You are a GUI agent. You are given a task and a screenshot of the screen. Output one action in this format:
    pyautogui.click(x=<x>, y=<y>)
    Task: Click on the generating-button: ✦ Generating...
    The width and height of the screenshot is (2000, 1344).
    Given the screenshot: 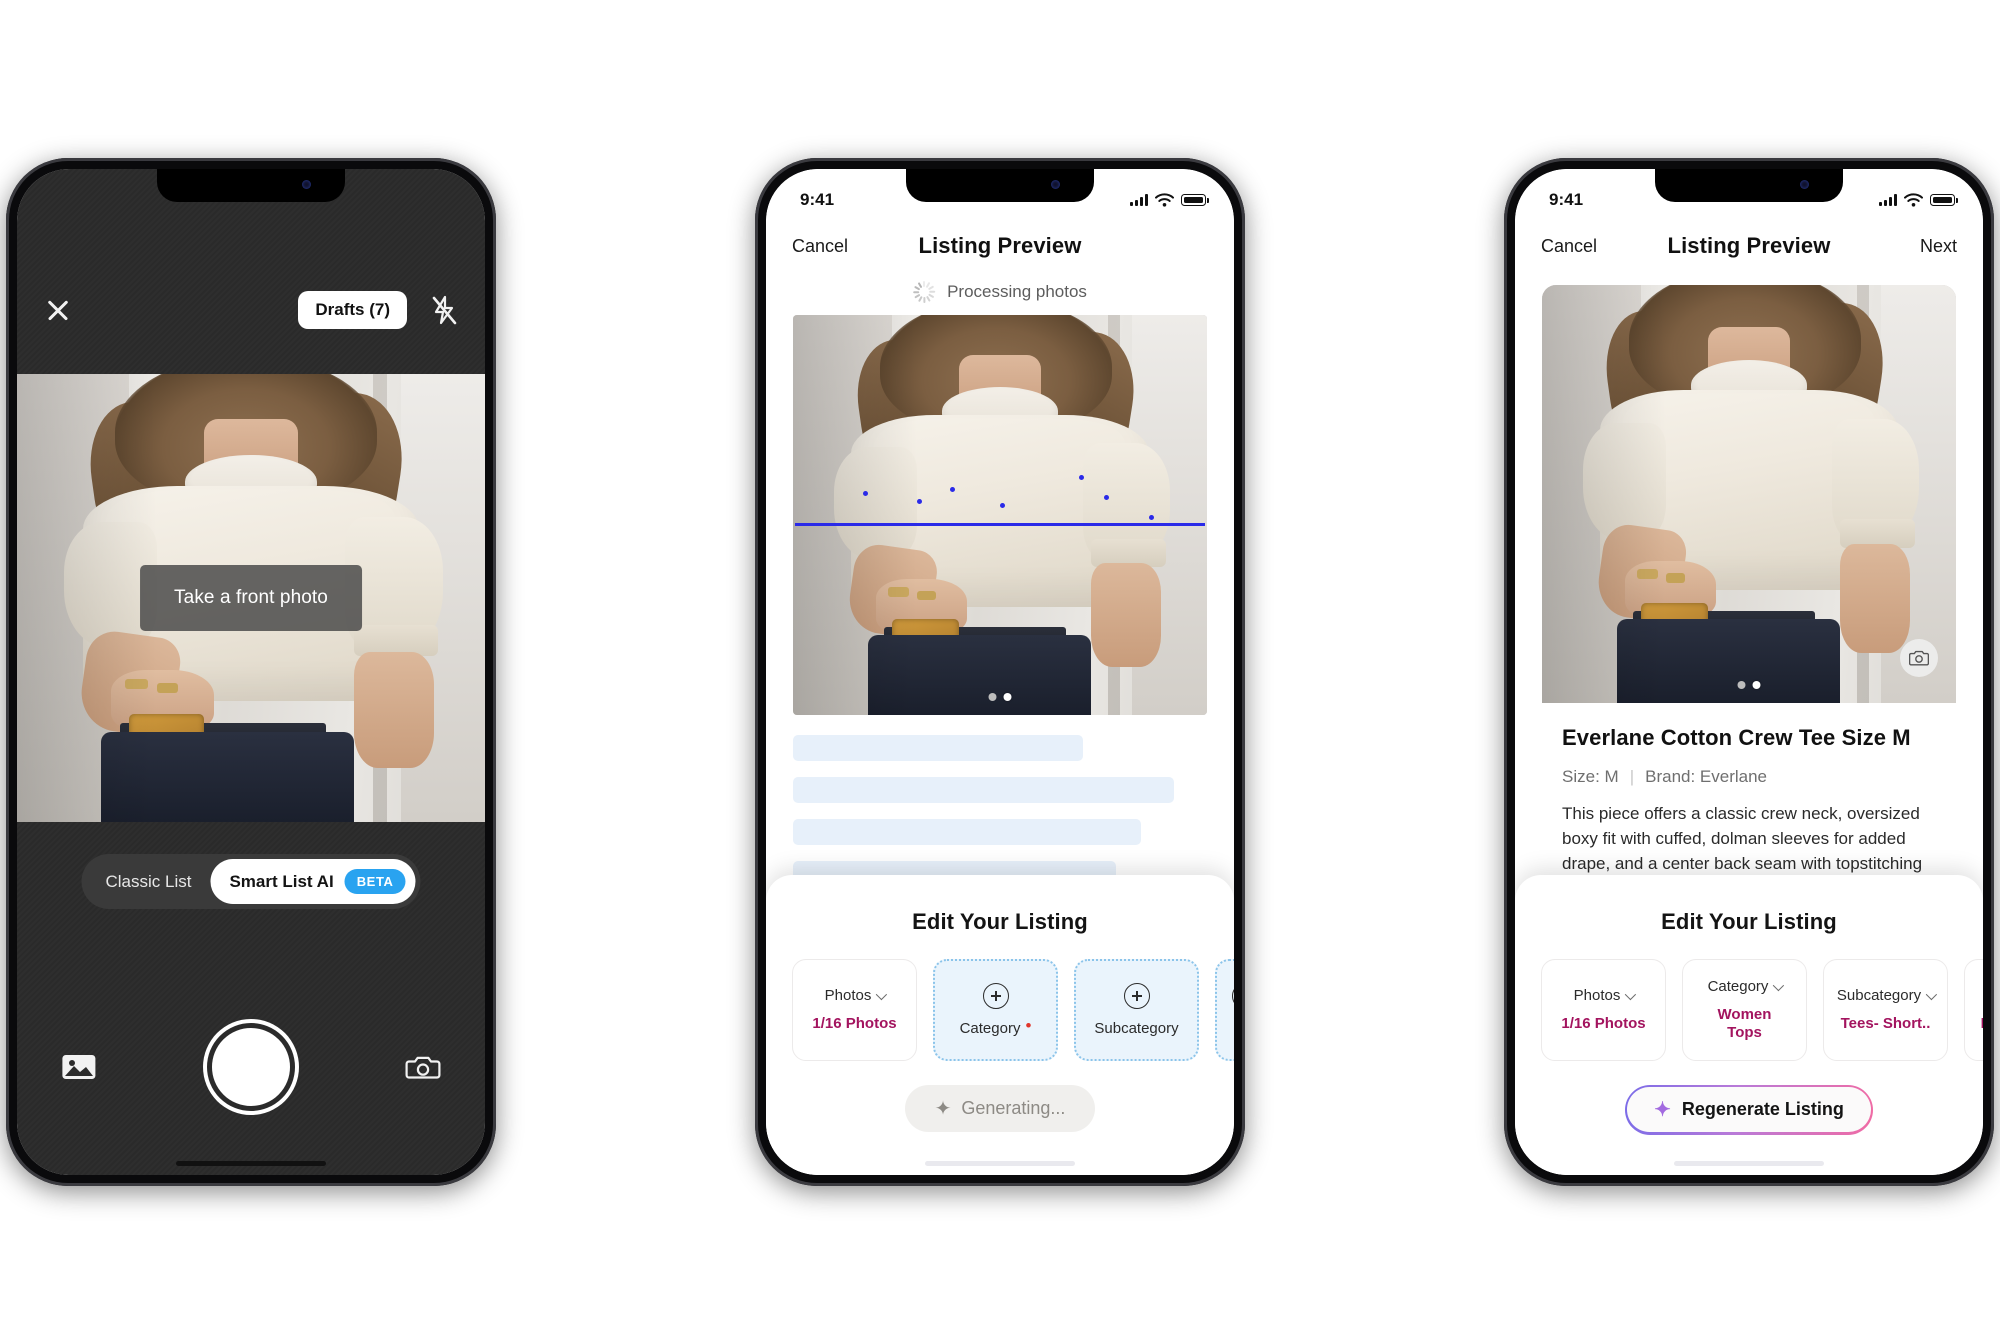 What is the action you would take?
    pyautogui.click(x=1000, y=1108)
    